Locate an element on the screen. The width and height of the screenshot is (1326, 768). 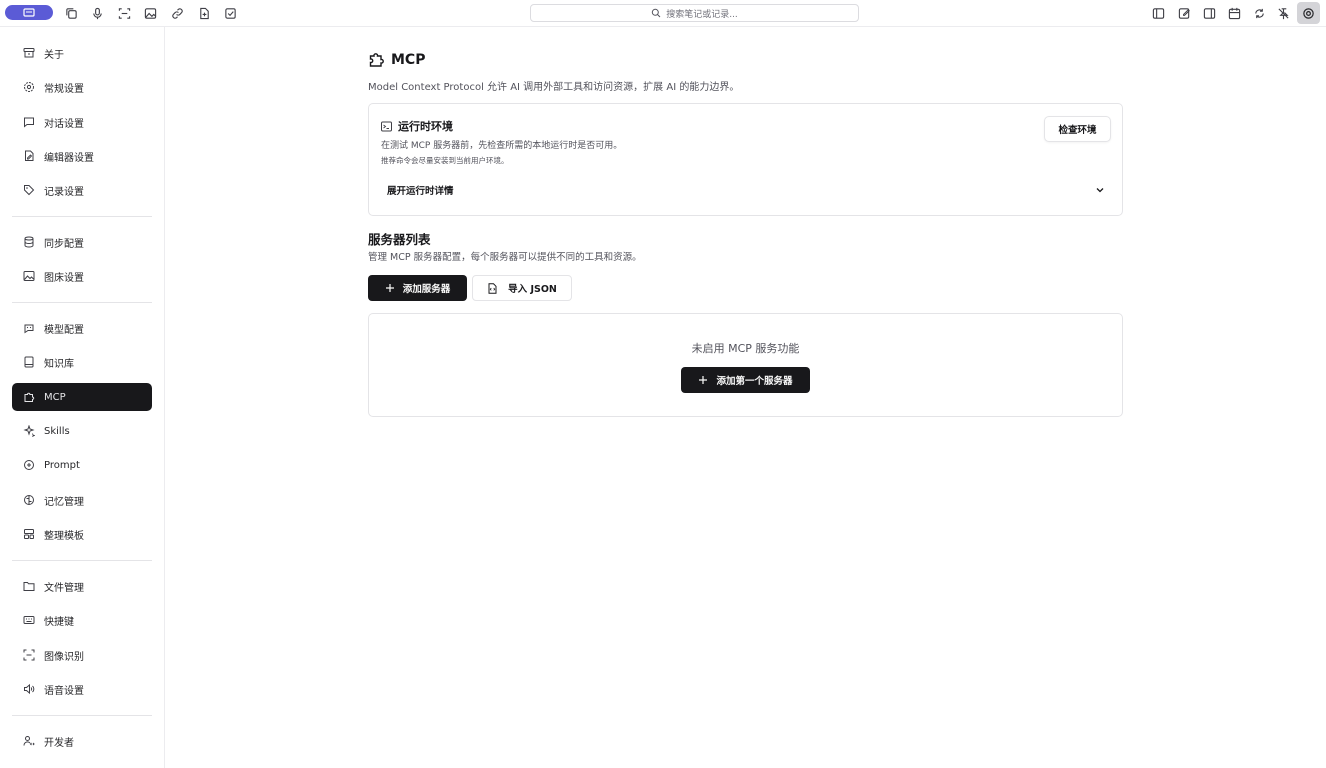
check-environment-button: 检查环境 is located at coordinates (1077, 129).